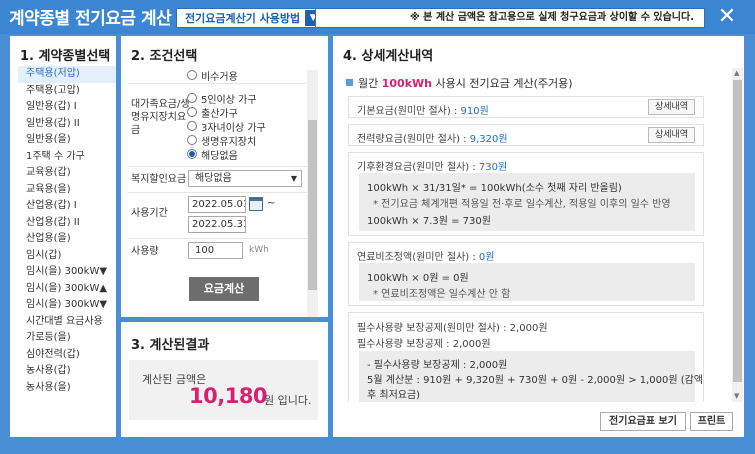  What do you see at coordinates (65, 56) in the screenshot?
I see `panel1-title: 1. 계약종별선택` at bounding box center [65, 56].